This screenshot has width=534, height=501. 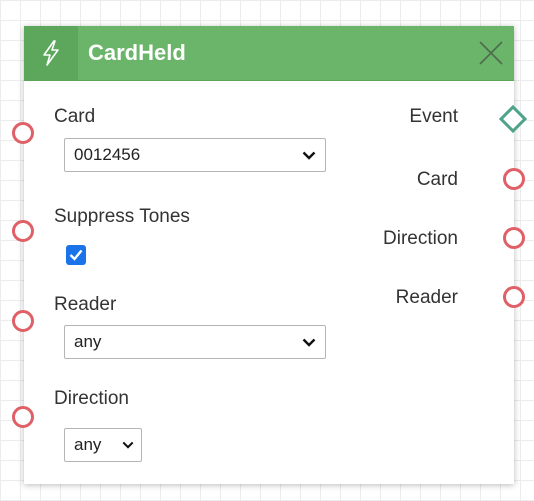 I want to click on node-title: CardHeld, so click(x=137, y=52).